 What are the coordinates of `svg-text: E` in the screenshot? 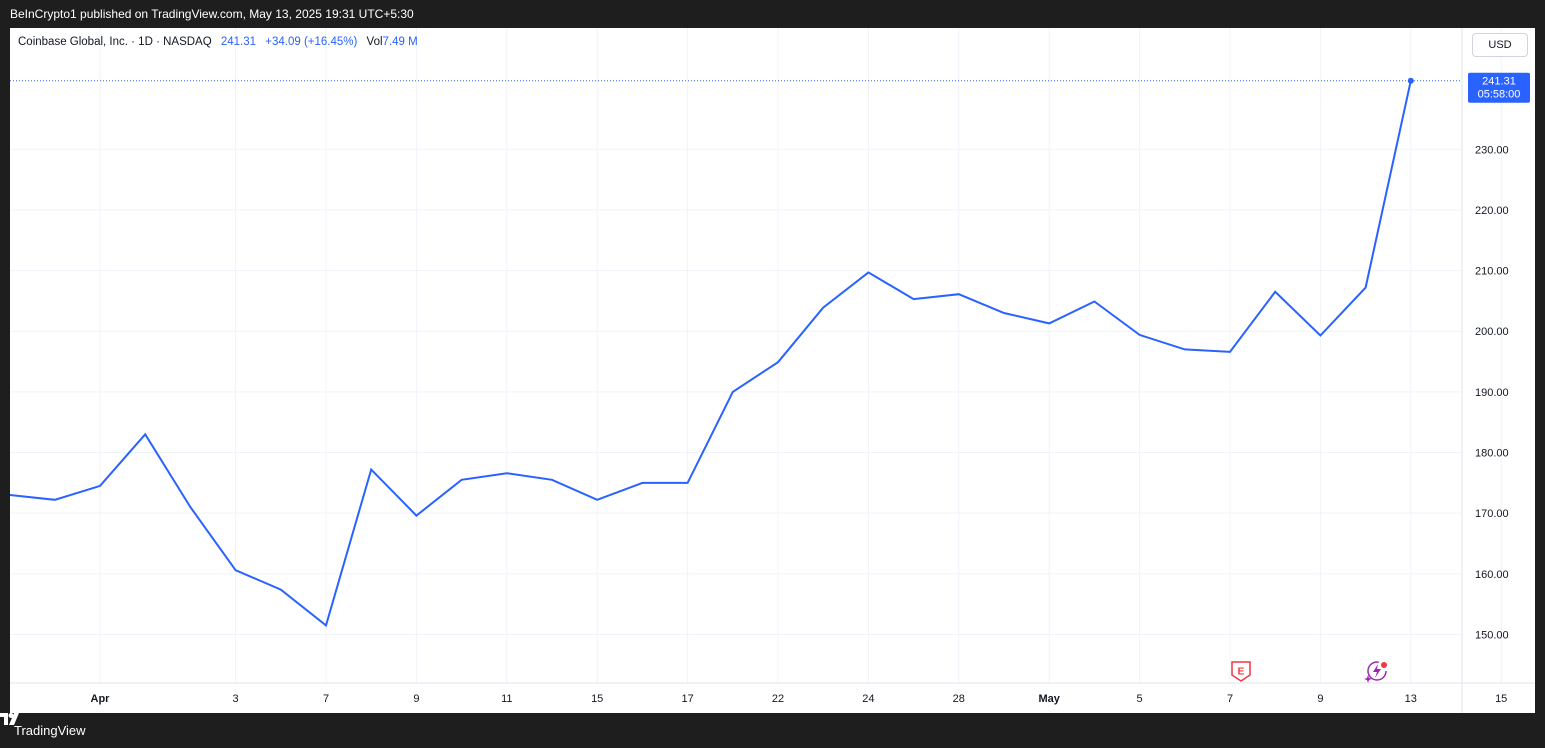 It's located at (1241, 672).